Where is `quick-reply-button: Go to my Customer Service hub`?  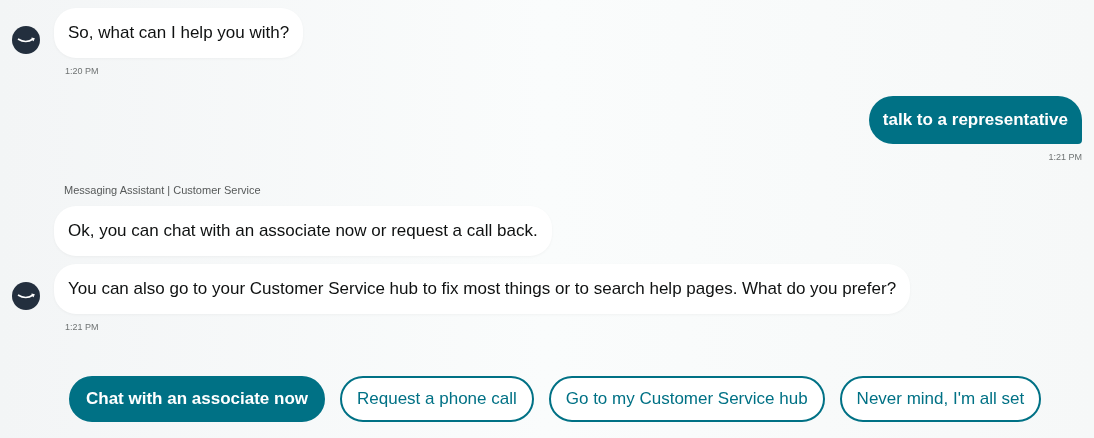
quick-reply-button: Go to my Customer Service hub is located at coordinates (686, 399).